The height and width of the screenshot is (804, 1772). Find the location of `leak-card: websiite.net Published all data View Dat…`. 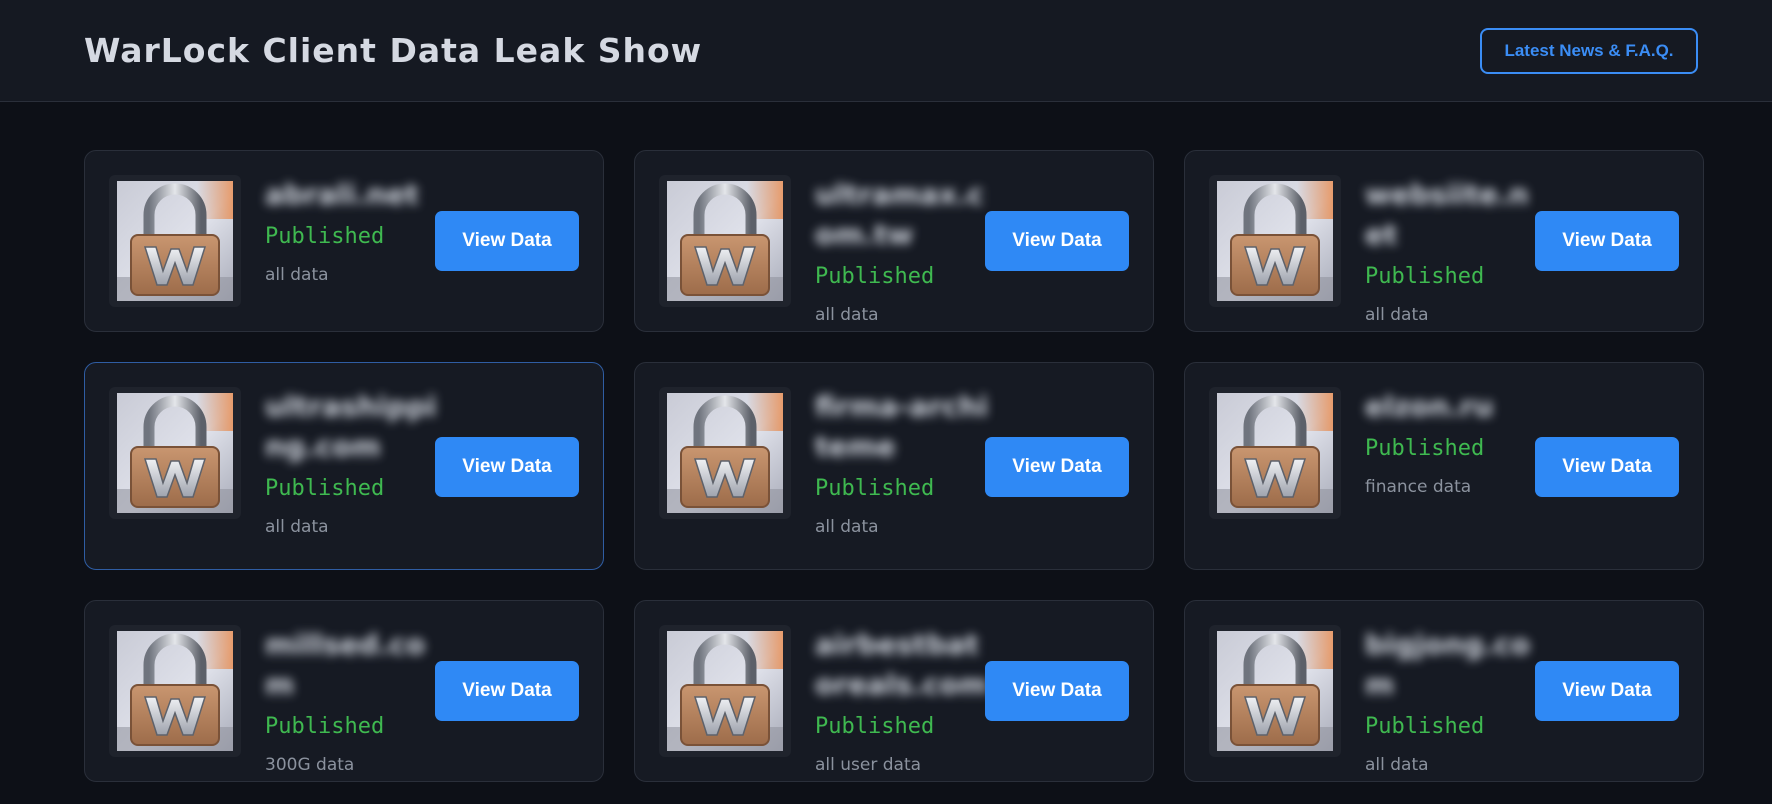

leak-card: websiite.net Published all data View Dat… is located at coordinates (1444, 241).